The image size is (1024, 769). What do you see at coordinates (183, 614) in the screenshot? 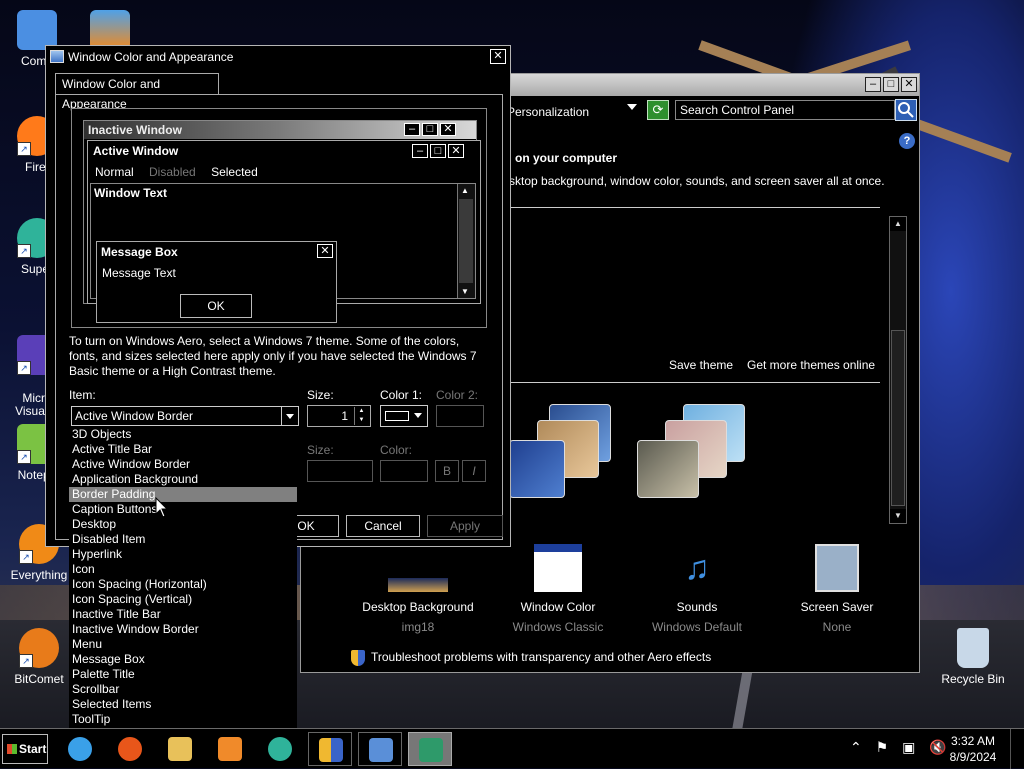
I see `item-option: Inactive Title Bar` at bounding box center [183, 614].